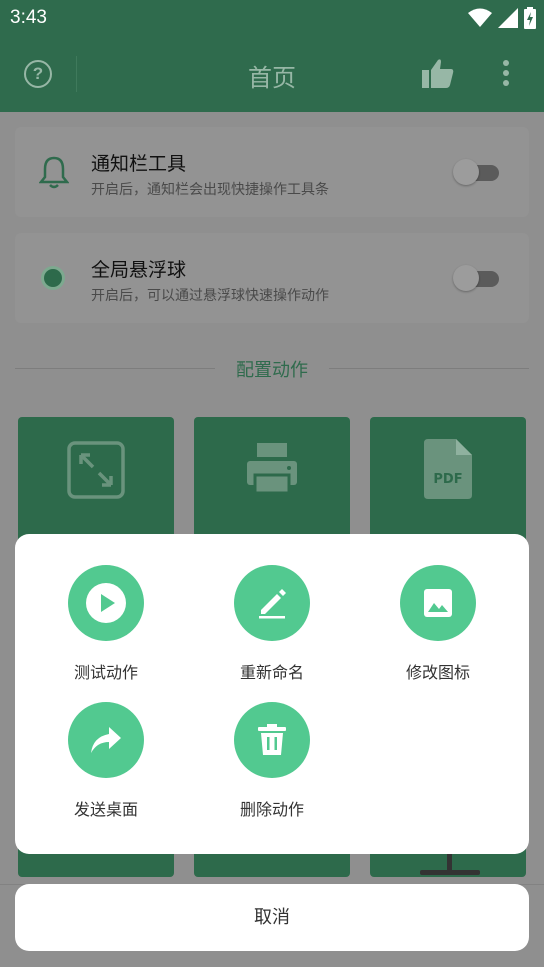  What do you see at coordinates (105, 672) in the screenshot?
I see `action-label: 测试动作` at bounding box center [105, 672].